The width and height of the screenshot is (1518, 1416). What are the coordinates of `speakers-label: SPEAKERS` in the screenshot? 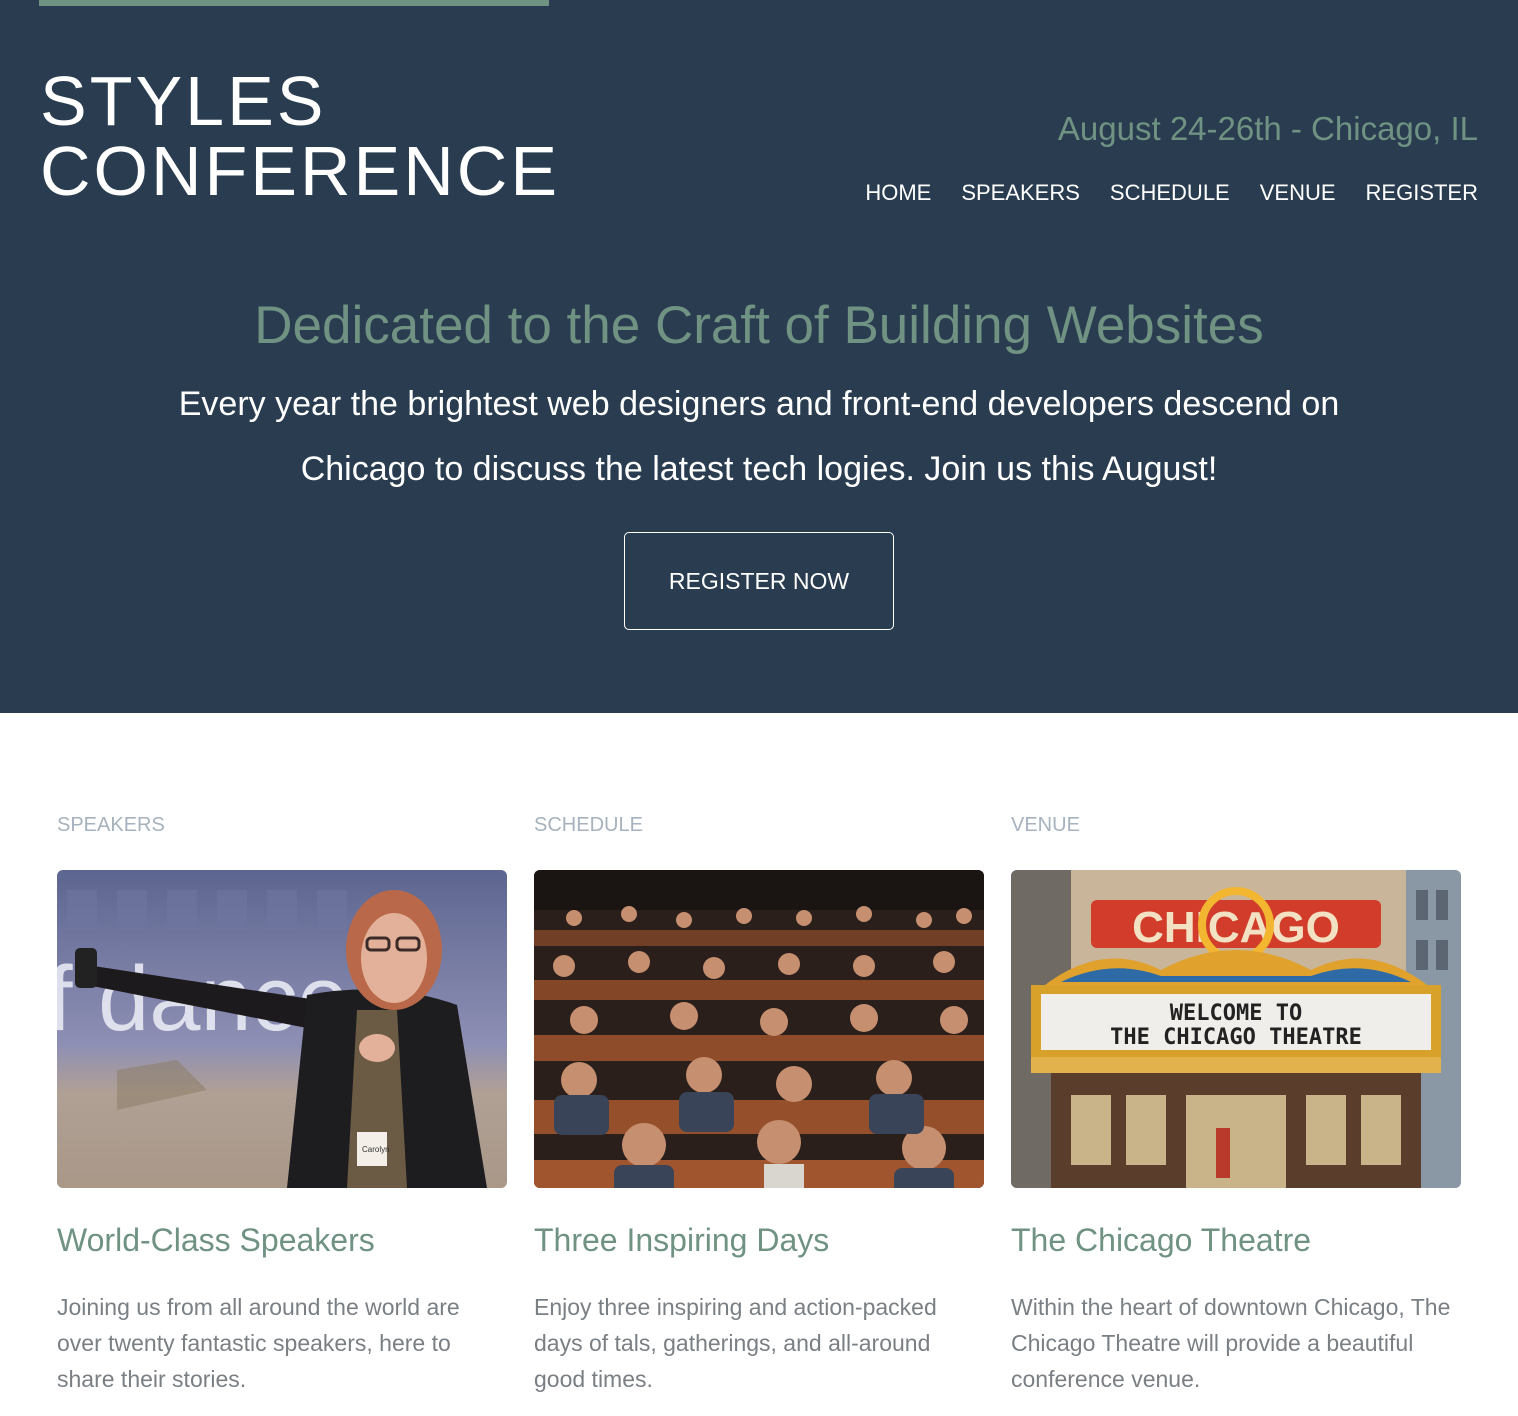 It's located at (111, 825).